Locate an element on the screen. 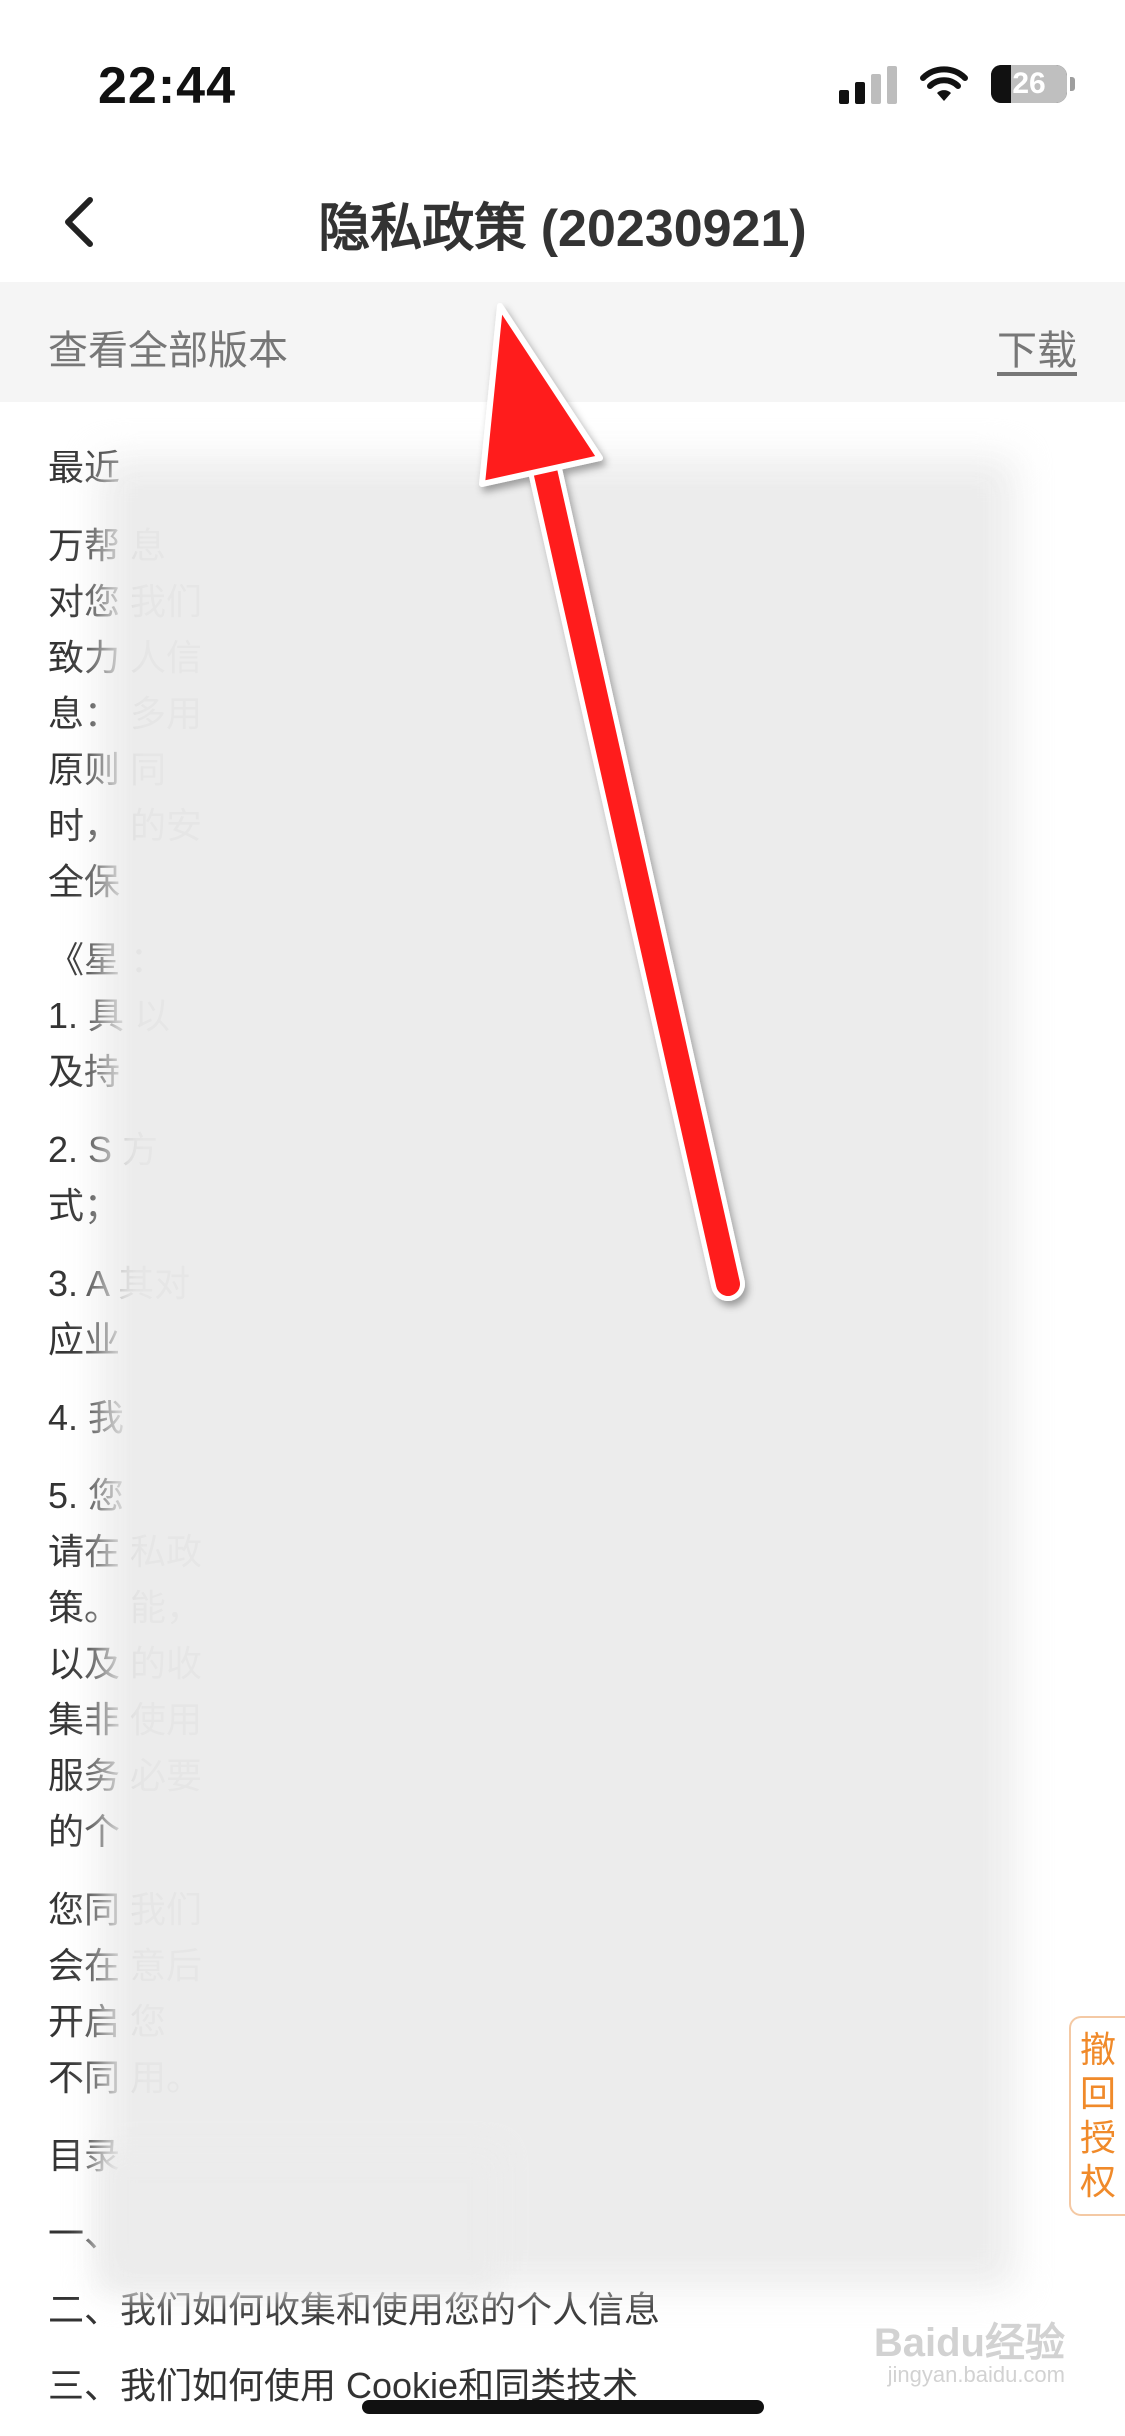 Image resolution: width=1125 pixels, height=2436 pixels. home-indicator is located at coordinates (563, 2407).